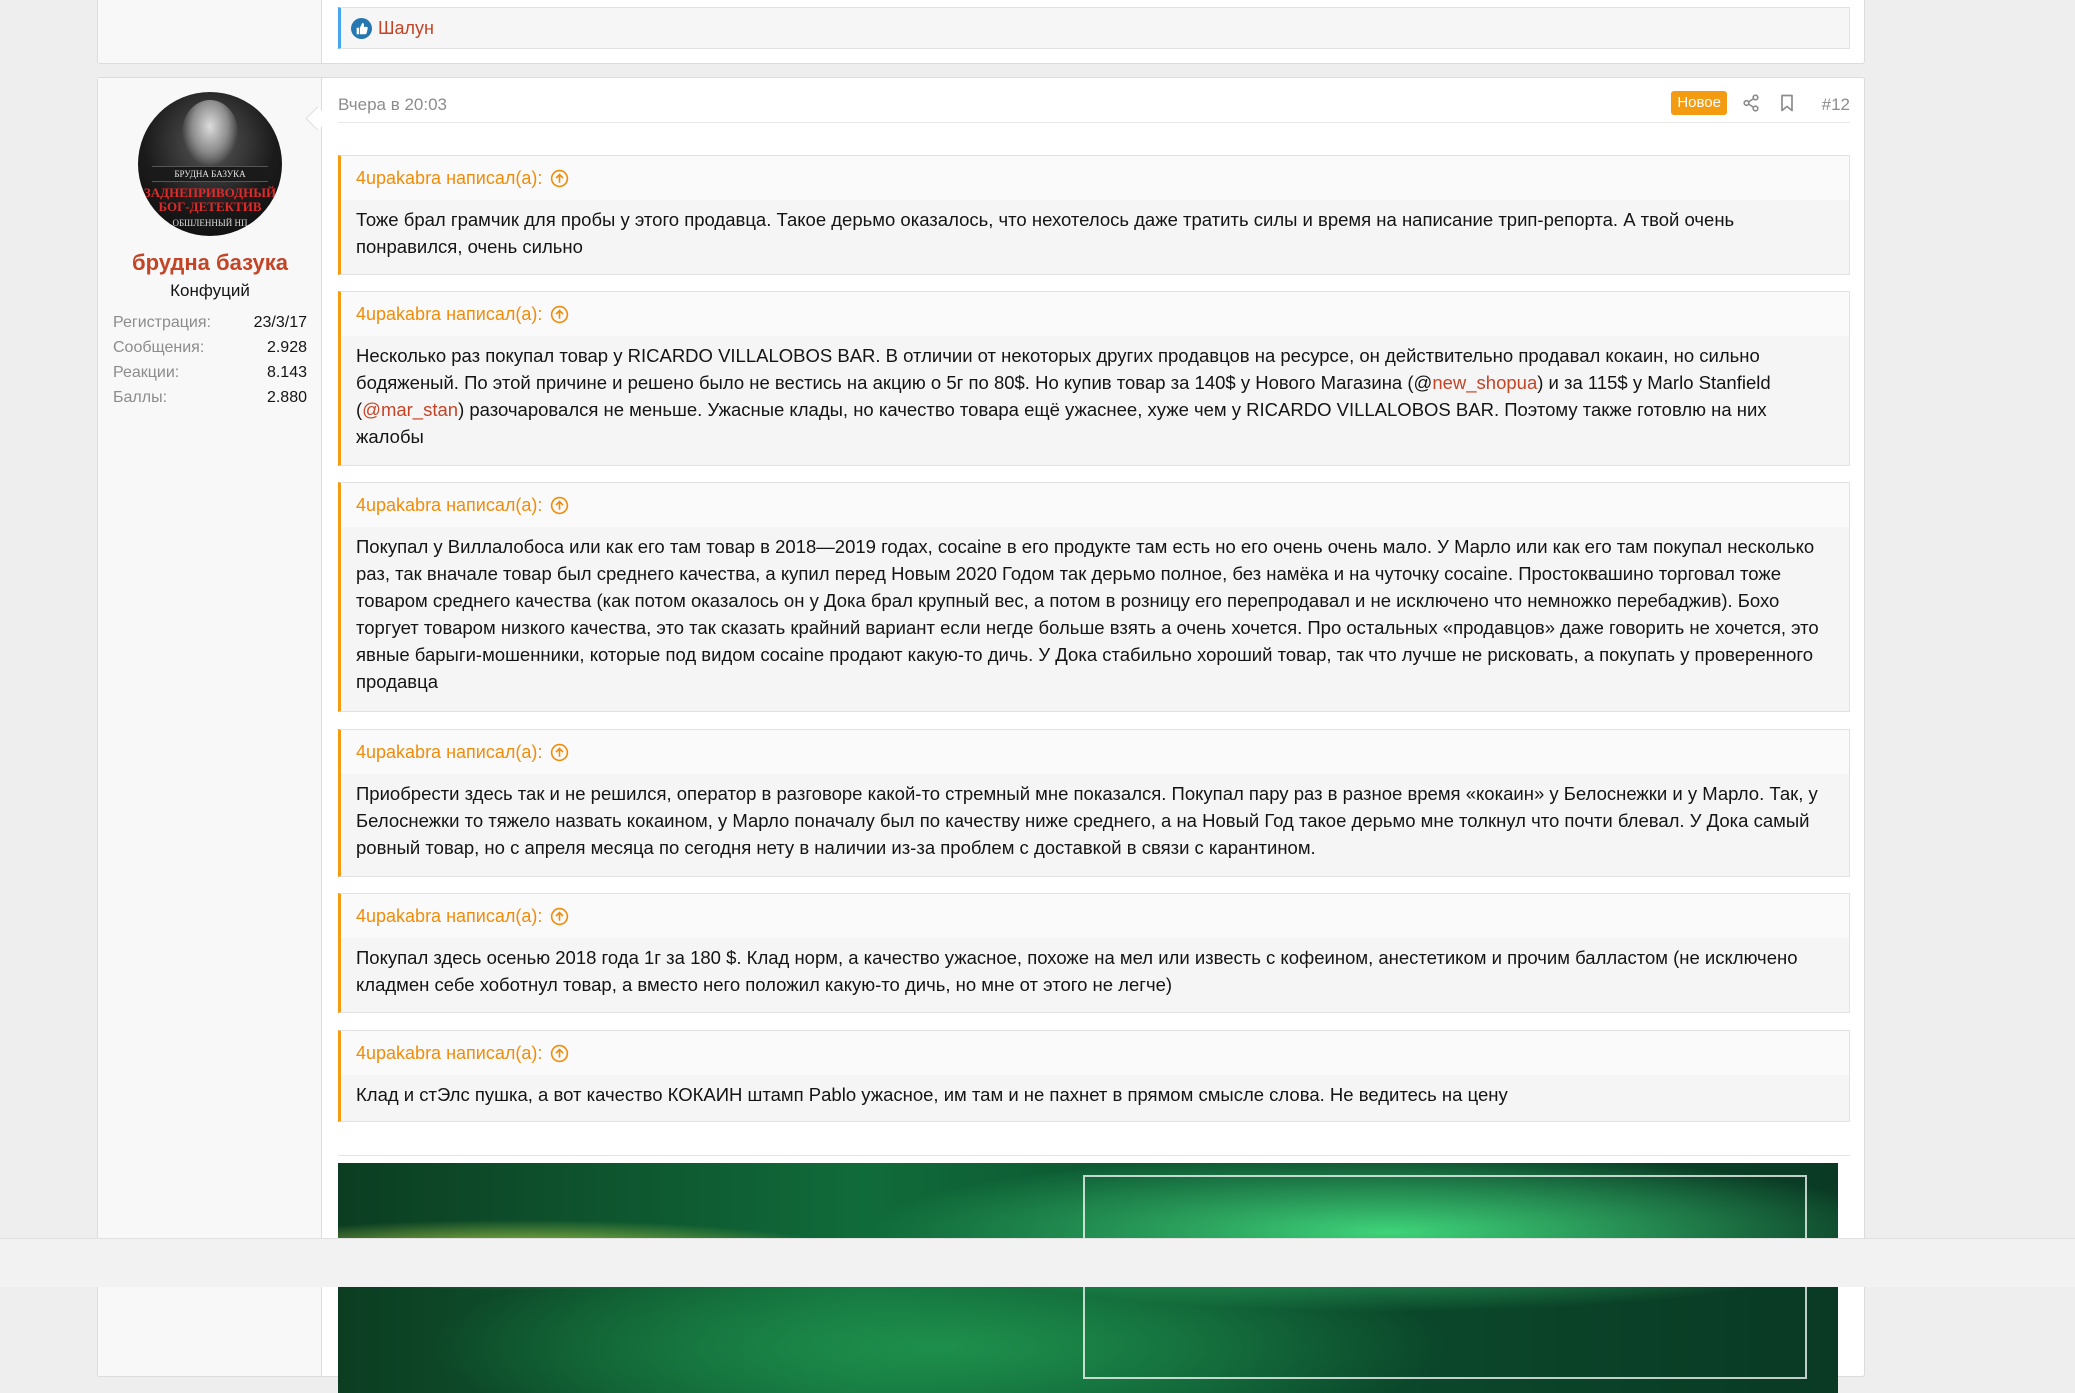 The height and width of the screenshot is (1393, 2075). Describe the element at coordinates (210, 397) in the screenshot. I see `stat-points: Баллы: 2.880` at that location.